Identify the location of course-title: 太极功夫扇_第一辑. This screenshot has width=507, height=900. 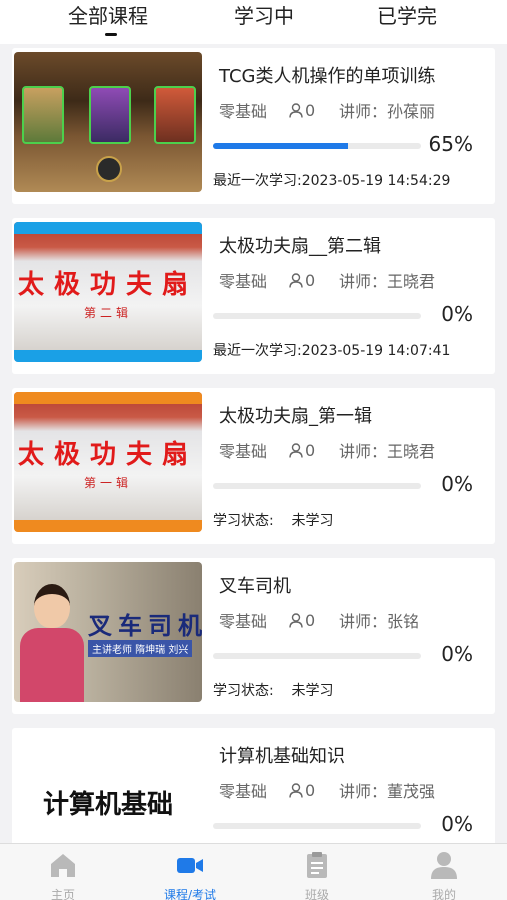
(295, 416).